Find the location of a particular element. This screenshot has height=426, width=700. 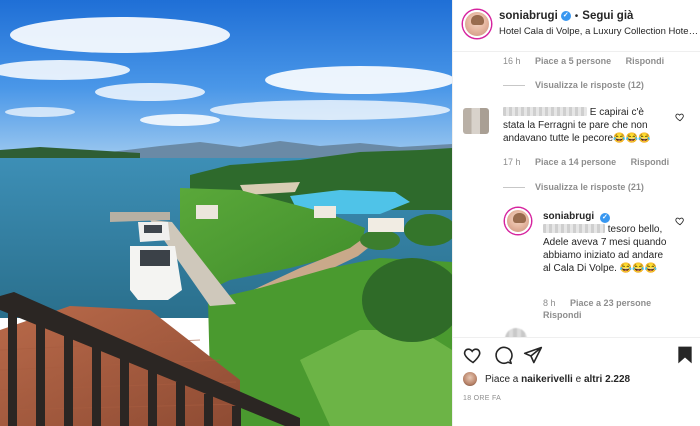

reply-likes-link: Piace a 23 persone is located at coordinates (610, 303).